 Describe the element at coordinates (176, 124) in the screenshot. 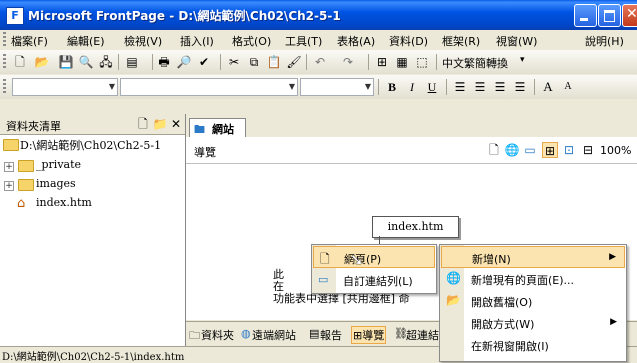

I see `close-pane-icon: ✕` at that location.